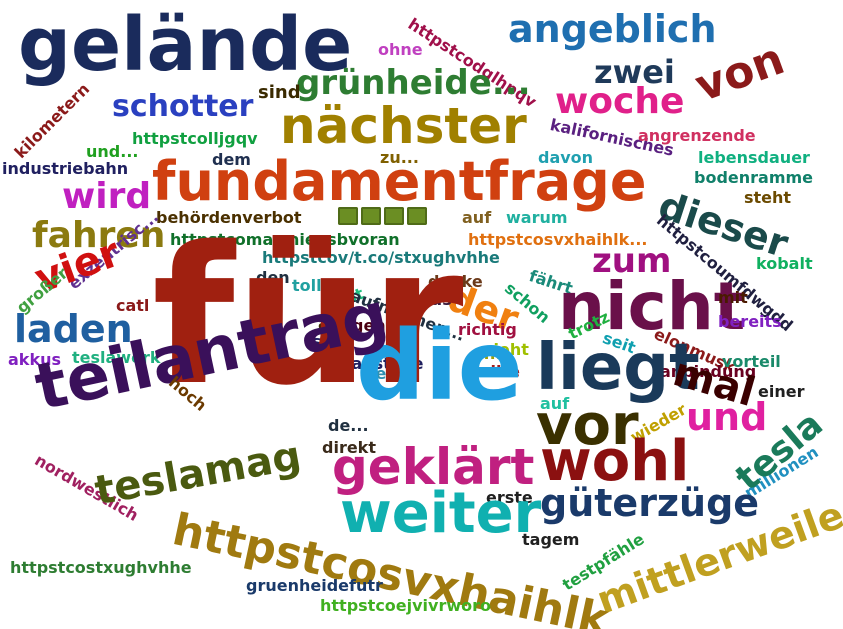  Describe the element at coordinates (101, 567) in the screenshot. I see `word-httpstcostxughvhhe: httpstcostxughvhhe` at that location.